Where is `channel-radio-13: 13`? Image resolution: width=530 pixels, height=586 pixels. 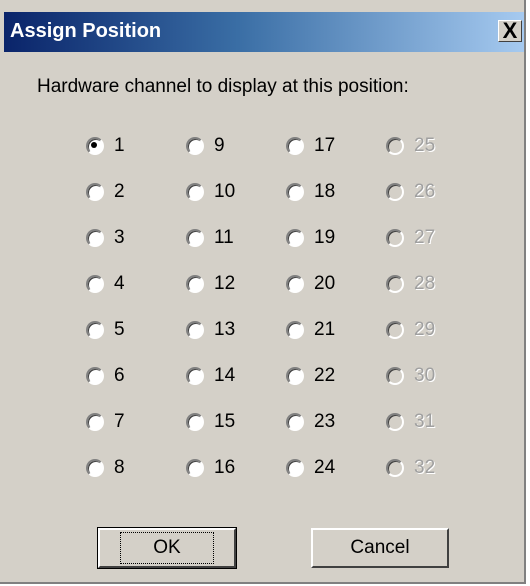 channel-radio-13: 13 is located at coordinates (210, 330).